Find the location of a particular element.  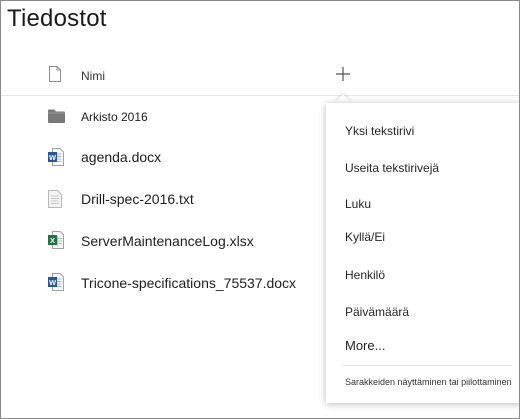

name-column-header: Nimi is located at coordinates (93, 76).